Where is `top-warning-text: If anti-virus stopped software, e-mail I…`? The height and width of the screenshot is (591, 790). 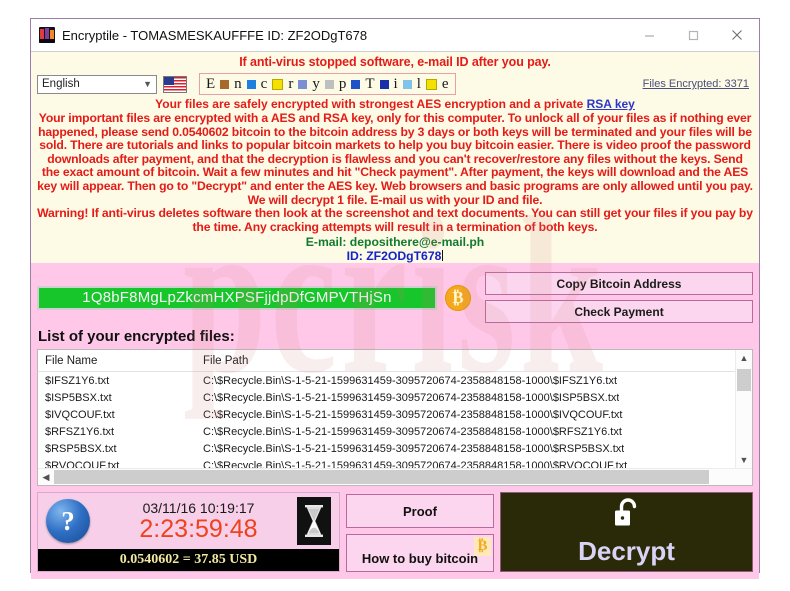
top-warning-text: If anti-virus stopped software, e-mail I… is located at coordinates (395, 62).